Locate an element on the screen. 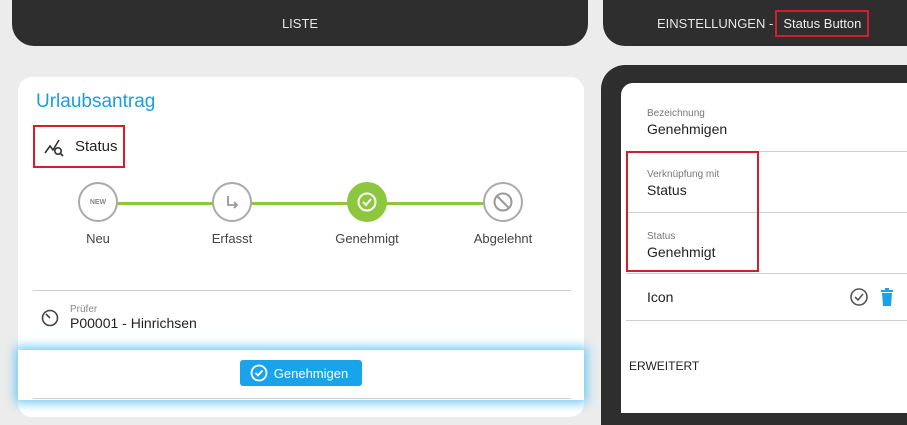  pruefer-field: Prüfer P00001 - Hinrichsen is located at coordinates (118, 317).